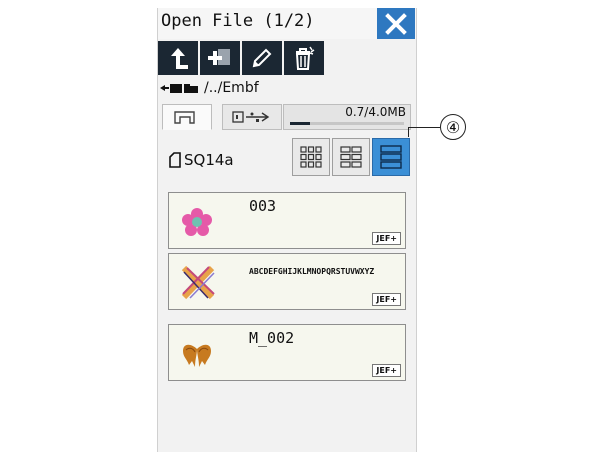 Image resolution: width=611 pixels, height=452 pixels. I want to click on callout-leader-drop, so click(408, 132).